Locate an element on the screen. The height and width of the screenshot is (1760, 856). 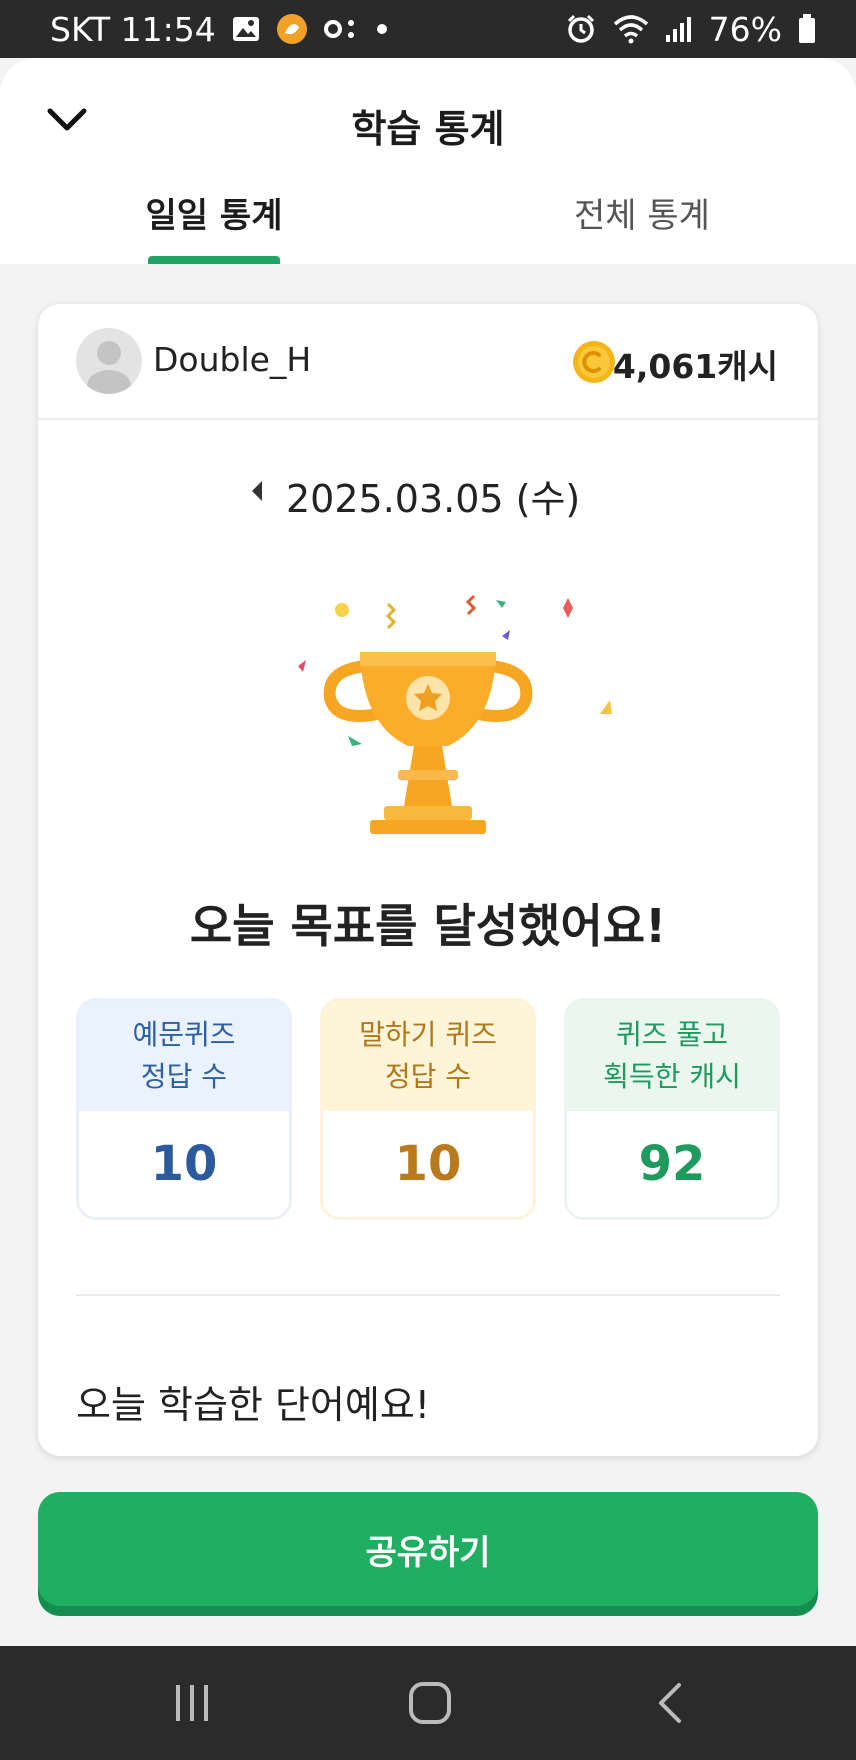
battery-percent: 76% is located at coordinates (745, 29).